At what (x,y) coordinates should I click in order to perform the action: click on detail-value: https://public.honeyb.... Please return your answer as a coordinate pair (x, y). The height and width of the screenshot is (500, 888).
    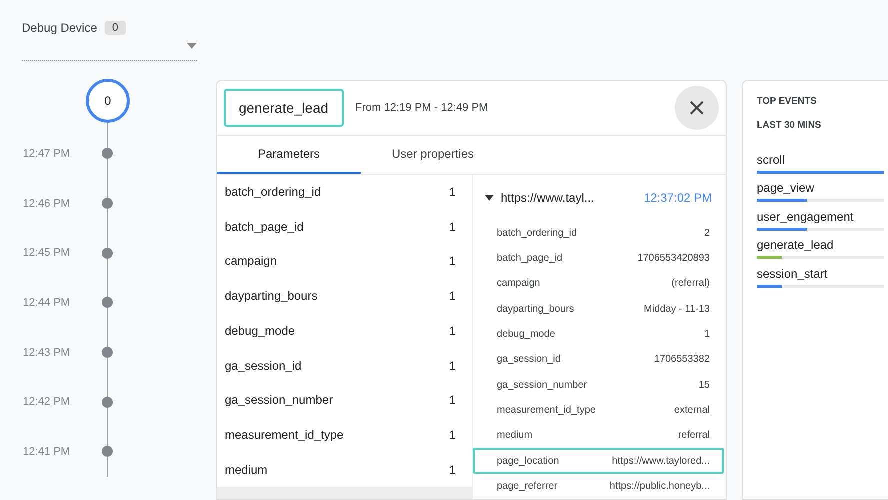
    Looking at the image, I should click on (660, 486).